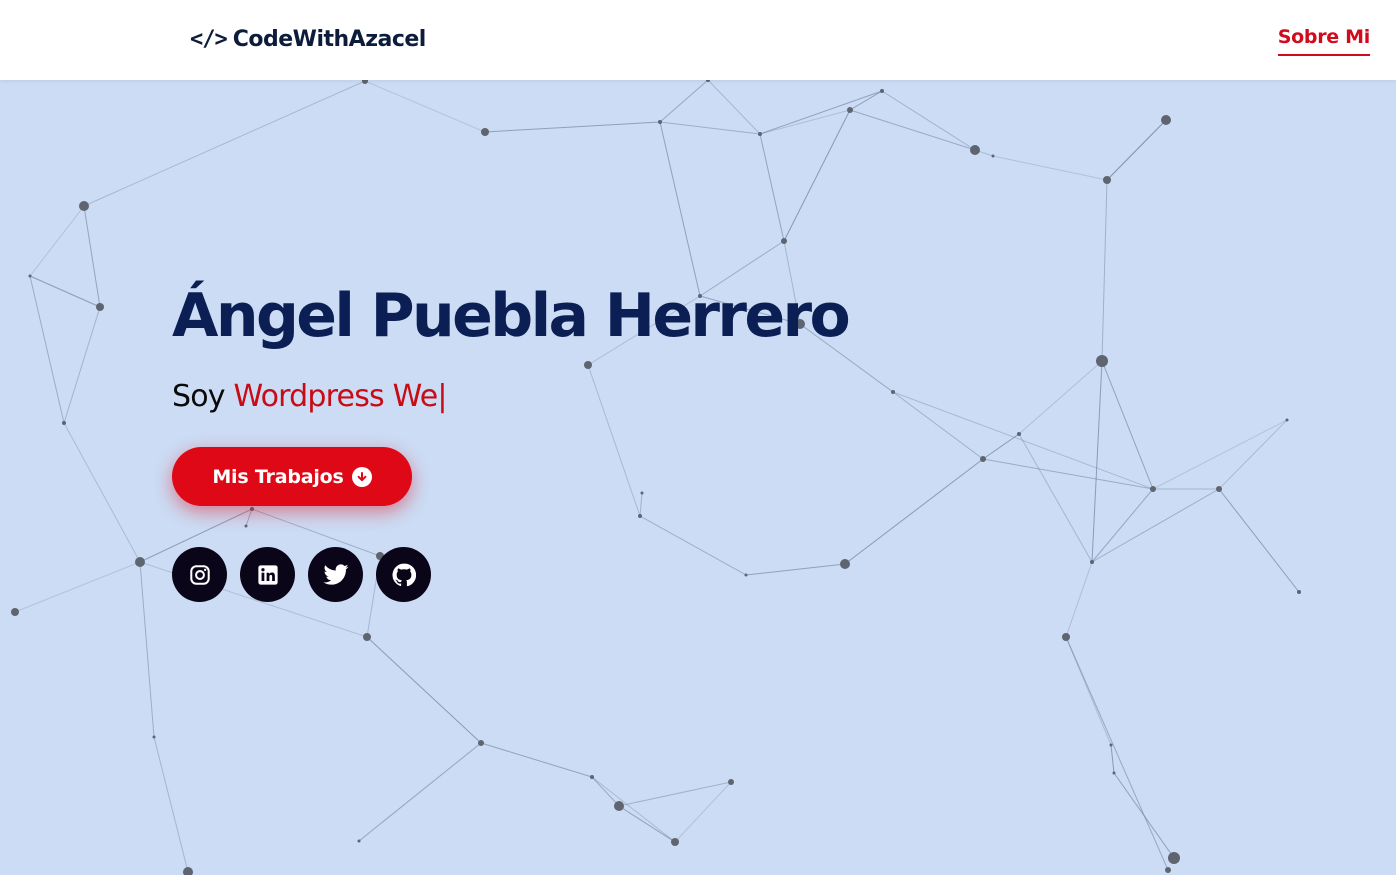 The width and height of the screenshot is (1396, 875). What do you see at coordinates (698, 40) in the screenshot?
I see `top-navbar: </> CodeWithAzacel Sobre Mi` at bounding box center [698, 40].